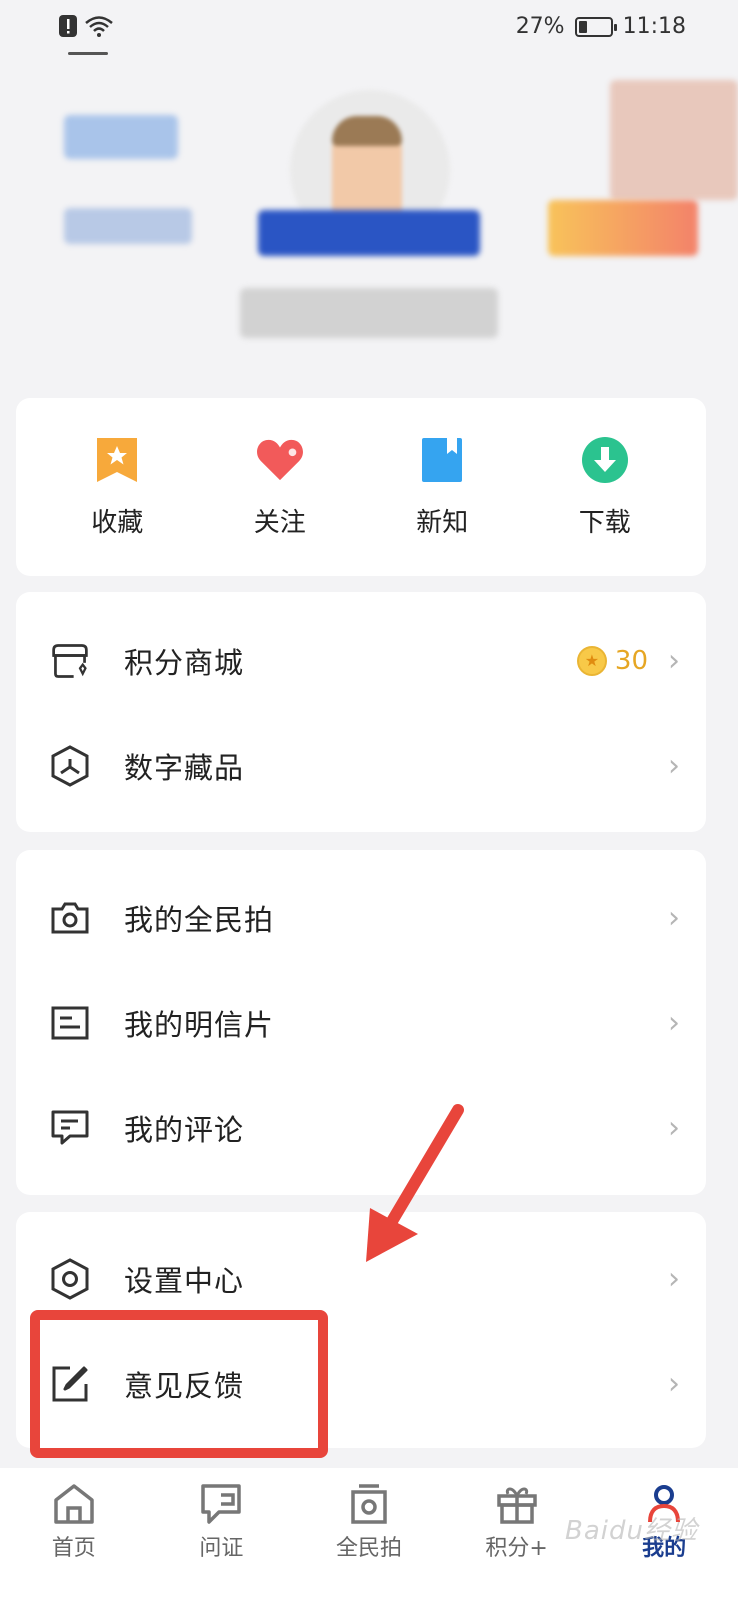 This screenshot has width=738, height=1600. Describe the element at coordinates (361, 1022) in the screenshot. I see `menu-item-my-postcards: 我的明信片 ›` at that location.